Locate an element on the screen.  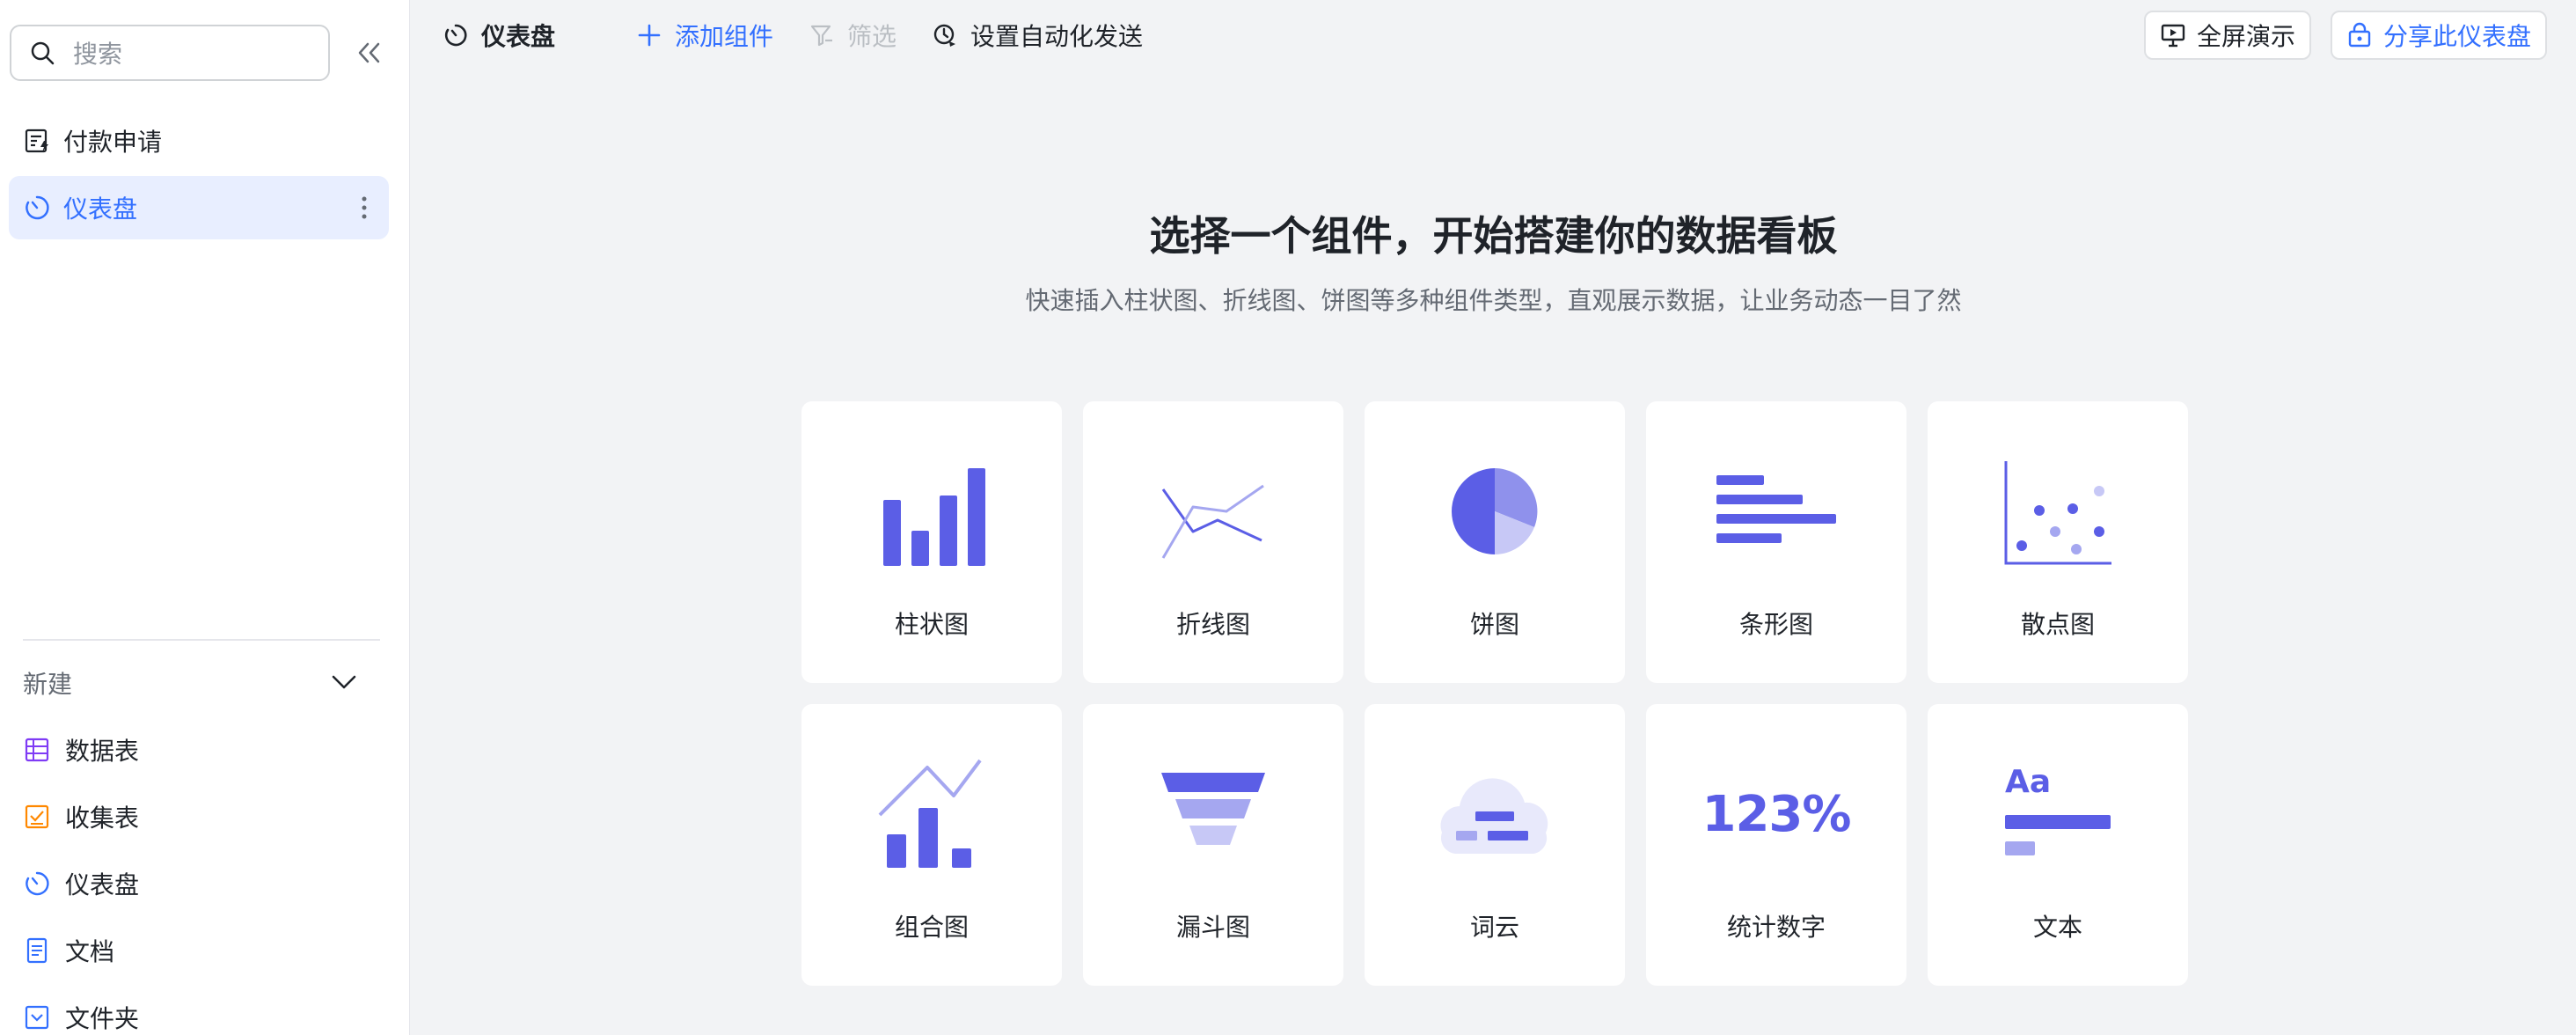
component-label: 组合图 is located at coordinates (931, 927).